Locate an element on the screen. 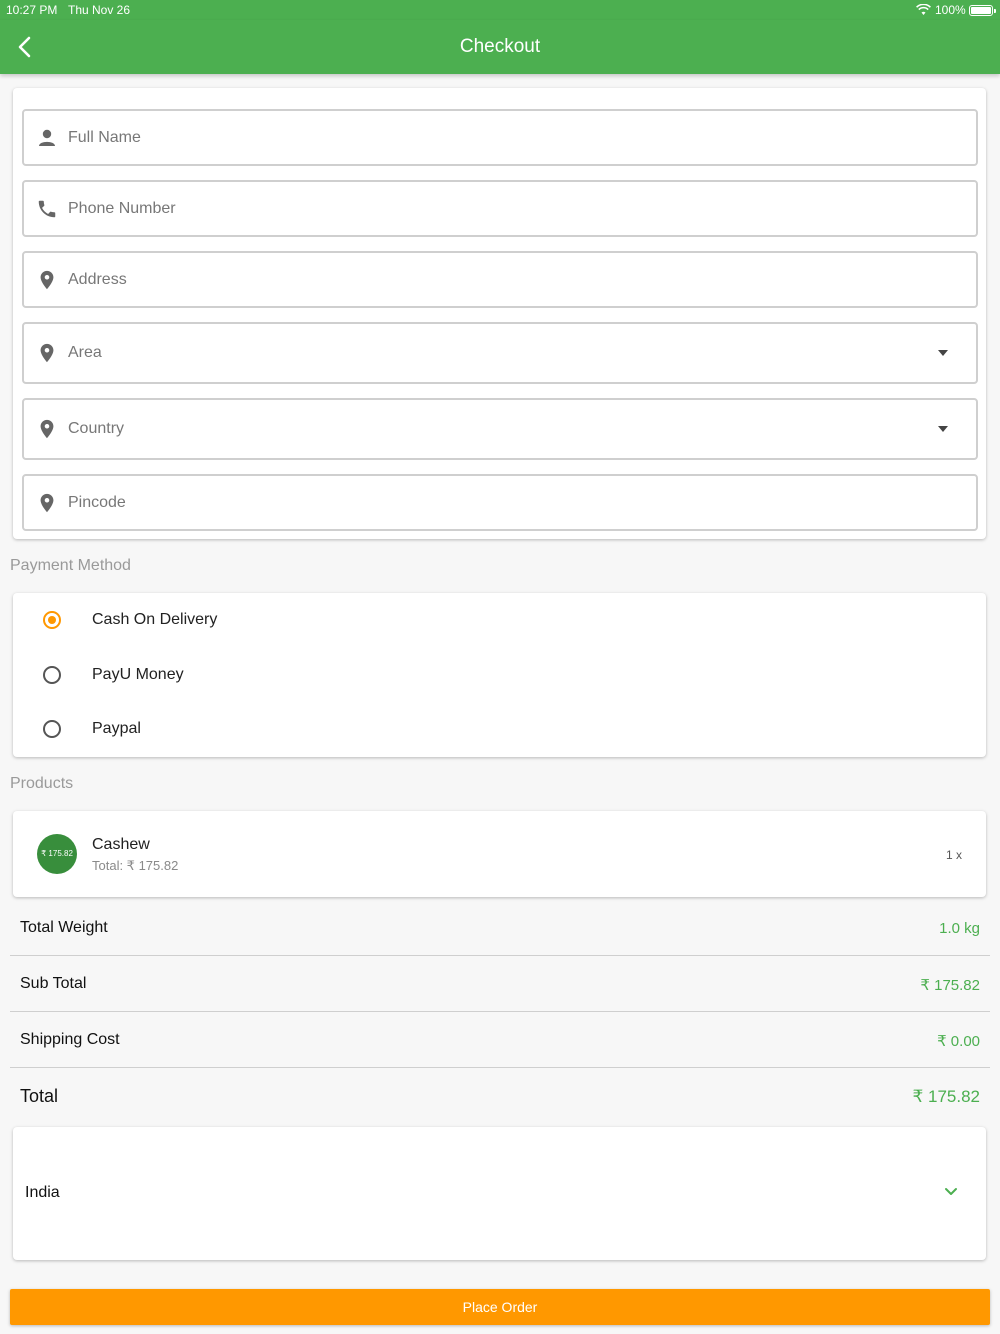  payment-option-cod: Cash On Delivery is located at coordinates (499, 620).